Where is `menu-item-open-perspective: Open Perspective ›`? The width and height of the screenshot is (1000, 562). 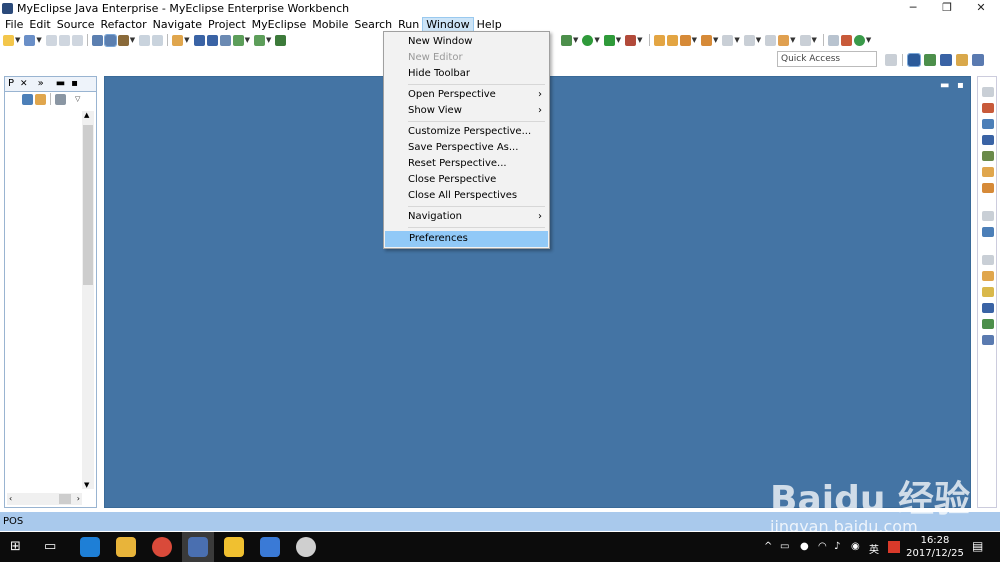
menu-item-open-perspective: Open Perspective › is located at coordinates (466, 95).